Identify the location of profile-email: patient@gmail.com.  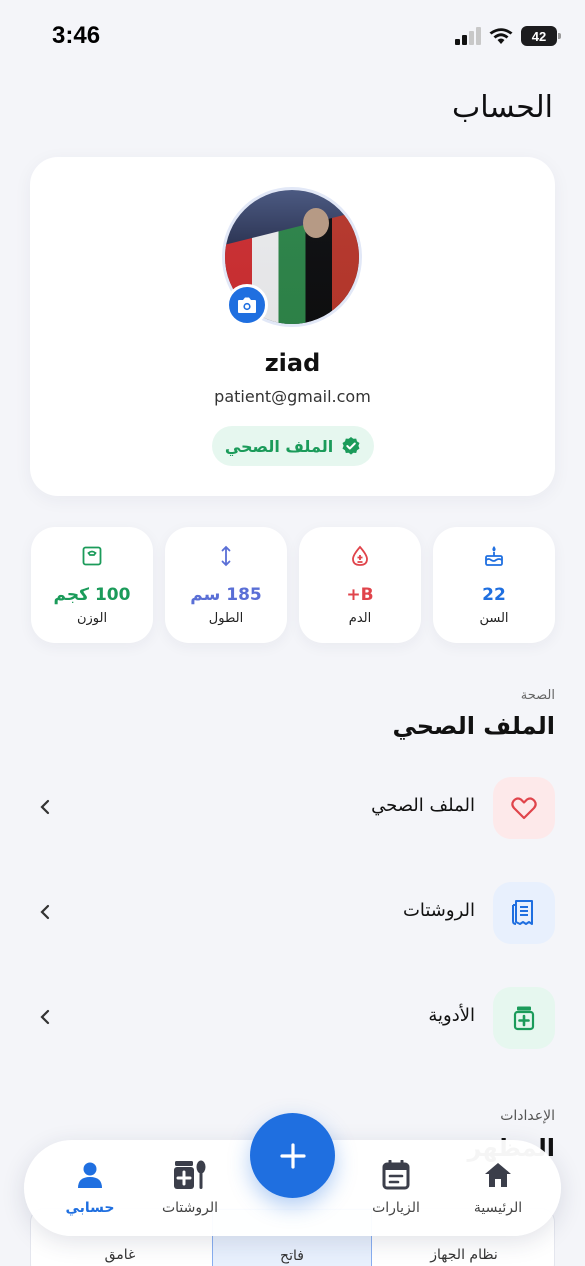
(292, 396).